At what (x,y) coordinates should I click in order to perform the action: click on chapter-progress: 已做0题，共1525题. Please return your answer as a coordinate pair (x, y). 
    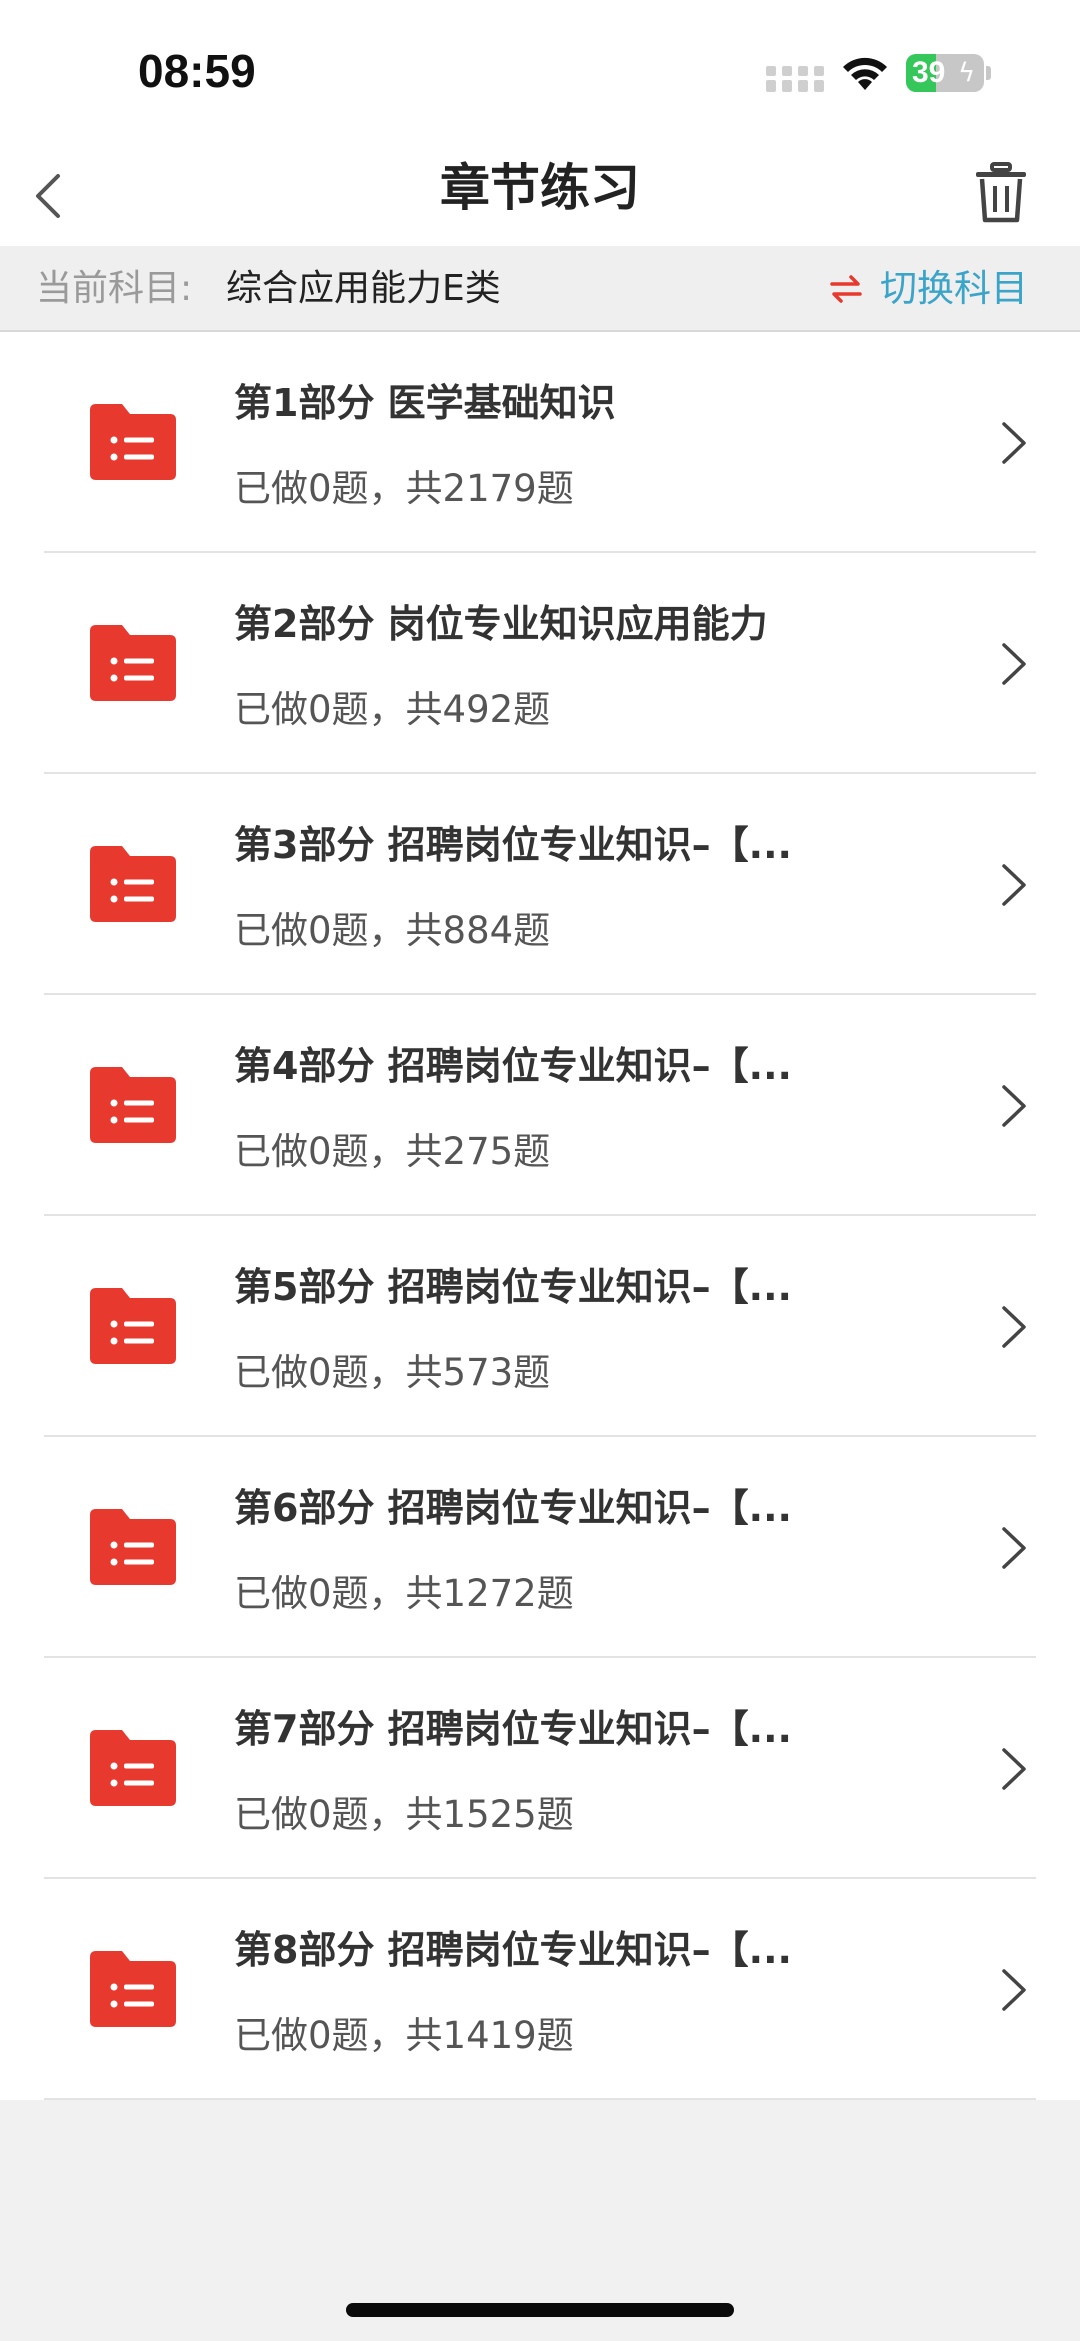
    Looking at the image, I should click on (404, 1814).